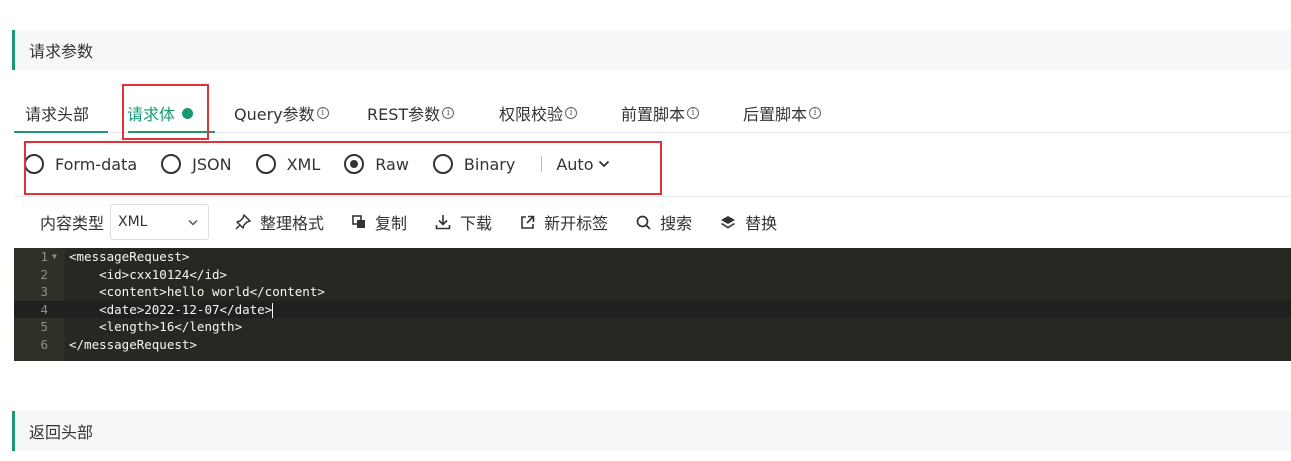 The width and height of the screenshot is (1291, 461). Describe the element at coordinates (652, 309) in the screenshot. I see `code-line-active: 4 <date>2022-12-07</date>` at that location.